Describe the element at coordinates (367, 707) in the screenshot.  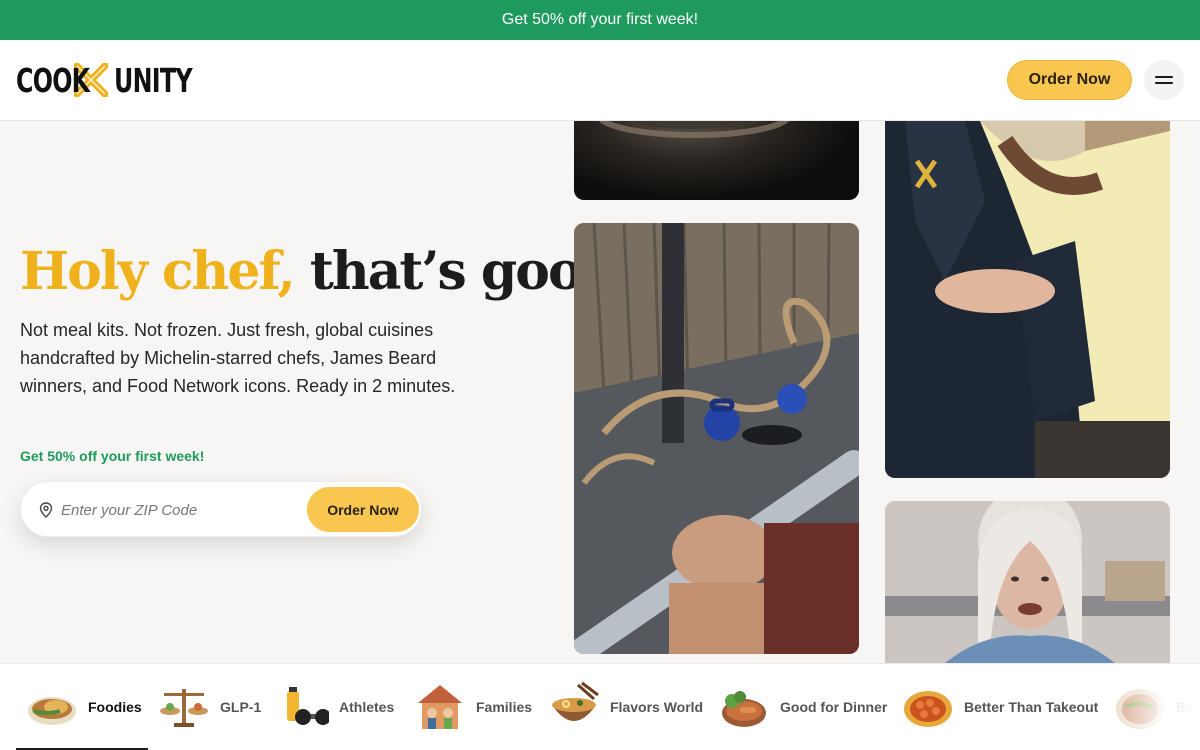
I see `category-label: Athletes` at that location.